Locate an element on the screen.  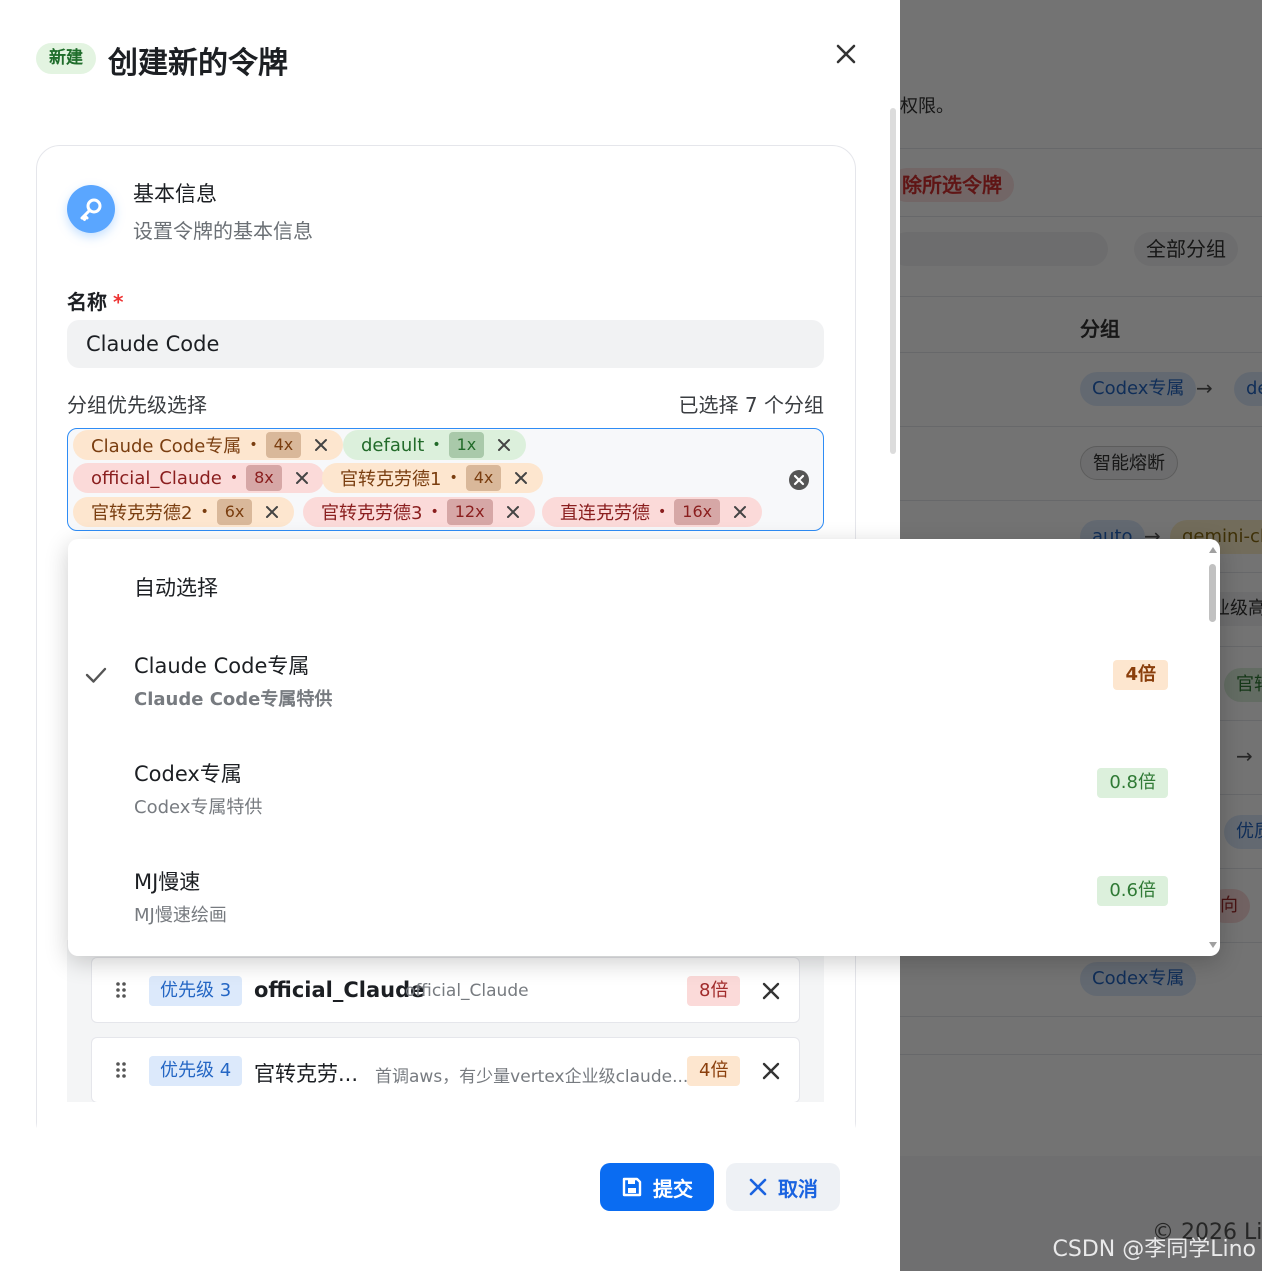
tag-label: 官转克劳德3 is located at coordinates (372, 513).